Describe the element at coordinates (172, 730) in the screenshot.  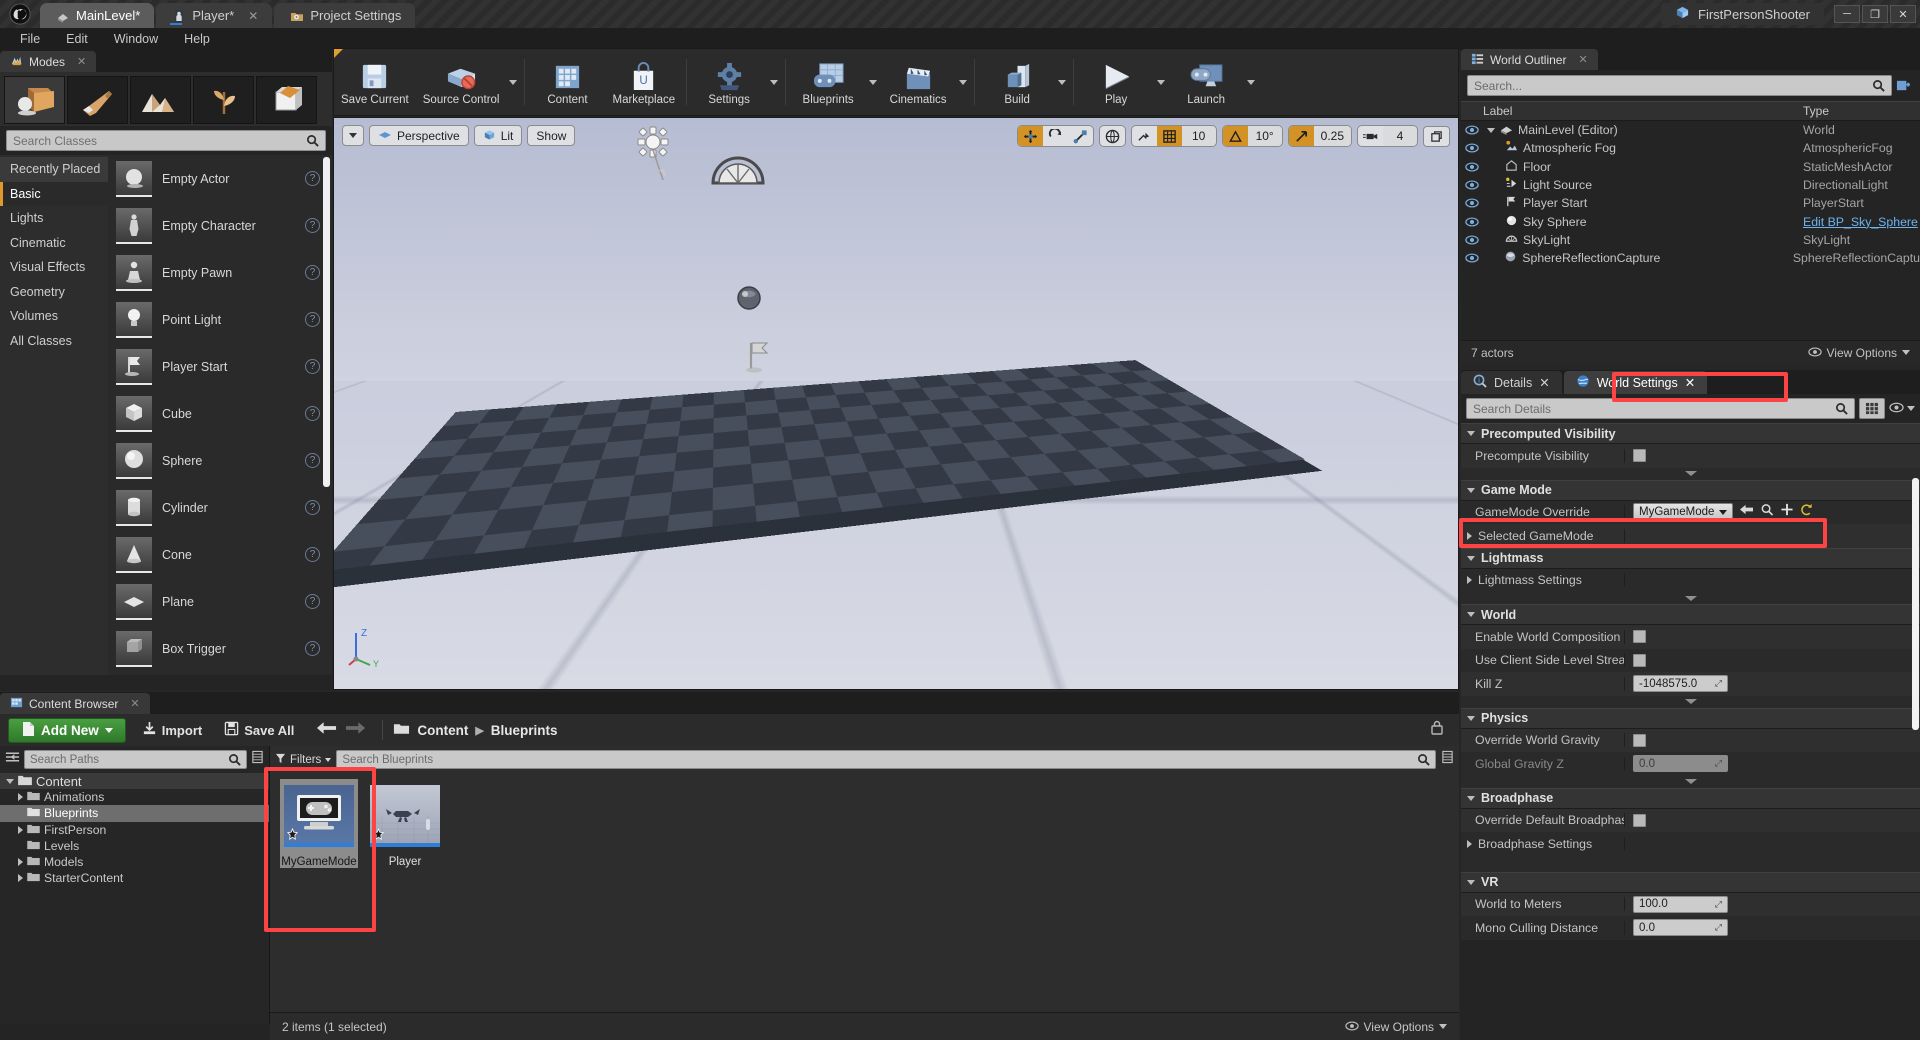
I see `import-button: Import` at that location.